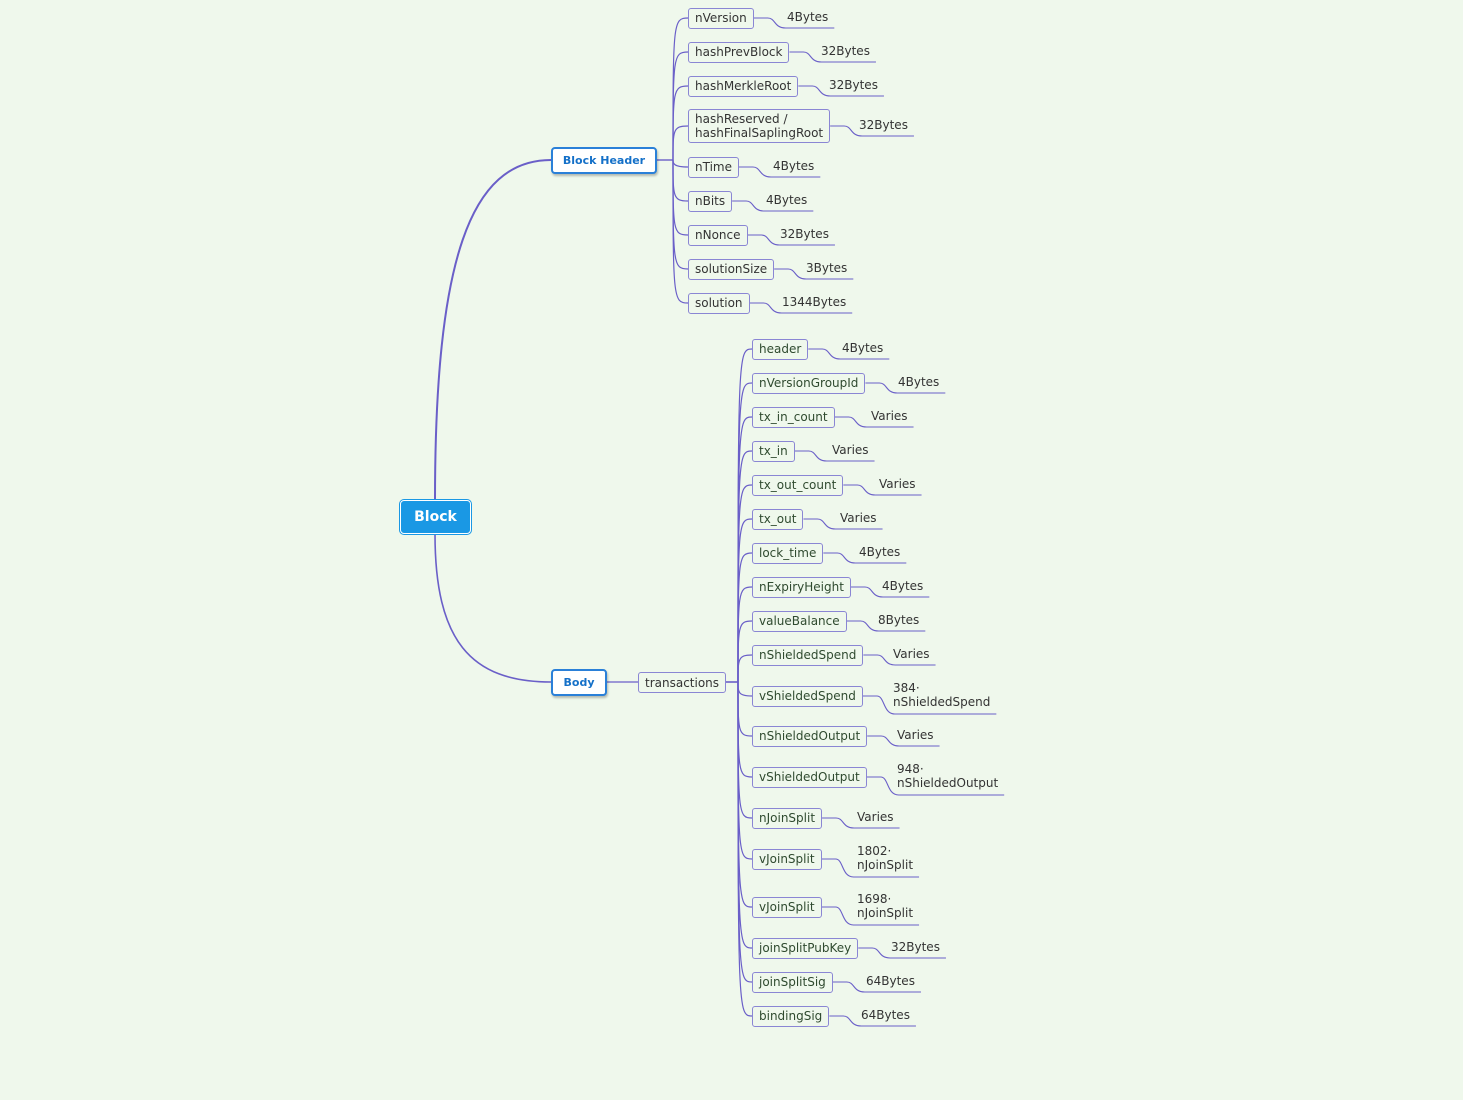 The image size is (1463, 1100). Describe the element at coordinates (915, 947) in the screenshot. I see `tx-field-size: 32Bytes` at that location.